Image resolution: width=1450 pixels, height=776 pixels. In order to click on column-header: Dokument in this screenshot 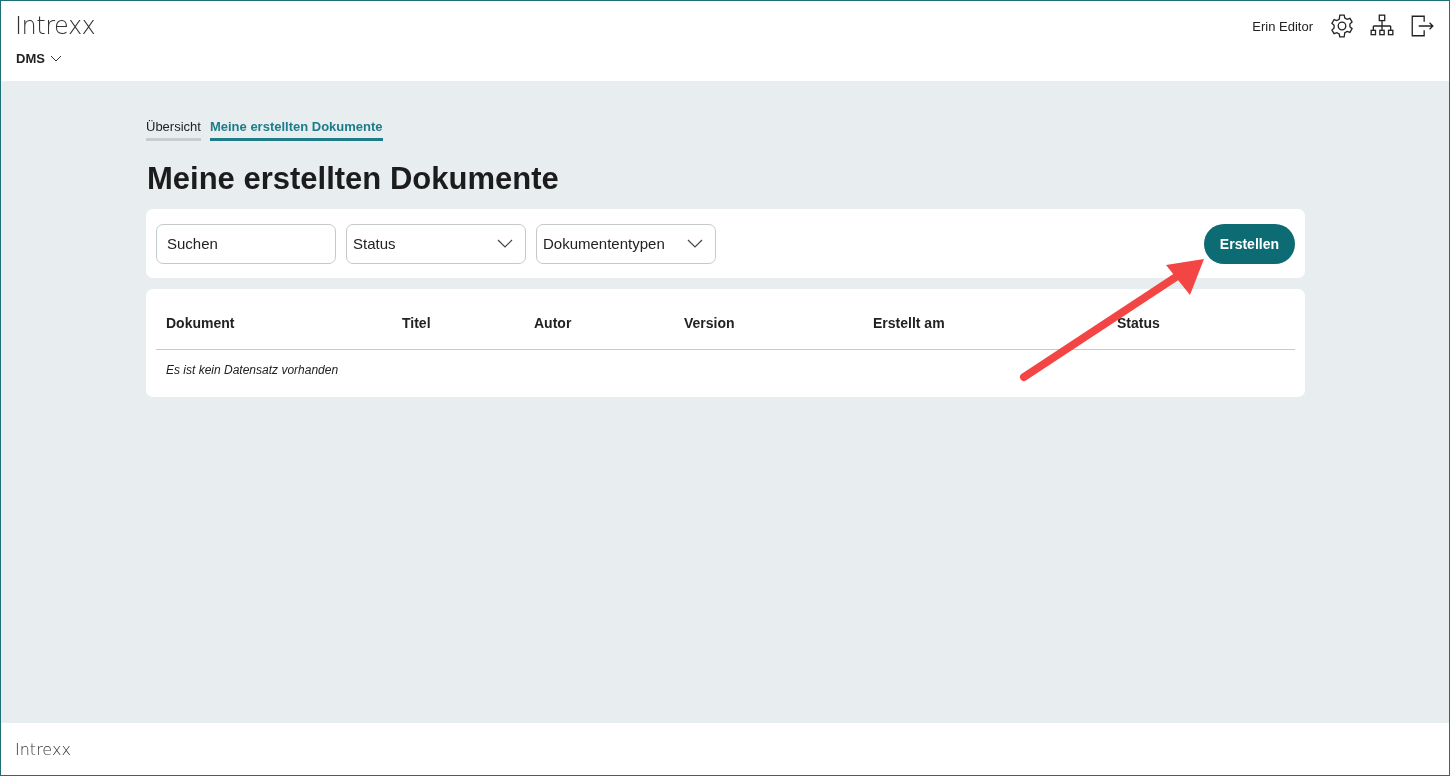, I will do `click(274, 319)`.